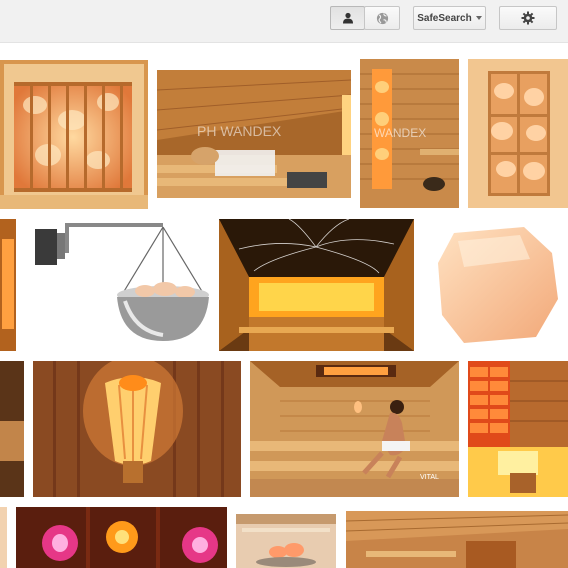 The image size is (568, 568). I want to click on image-result-wood-sauna-interior, so click(457, 539).